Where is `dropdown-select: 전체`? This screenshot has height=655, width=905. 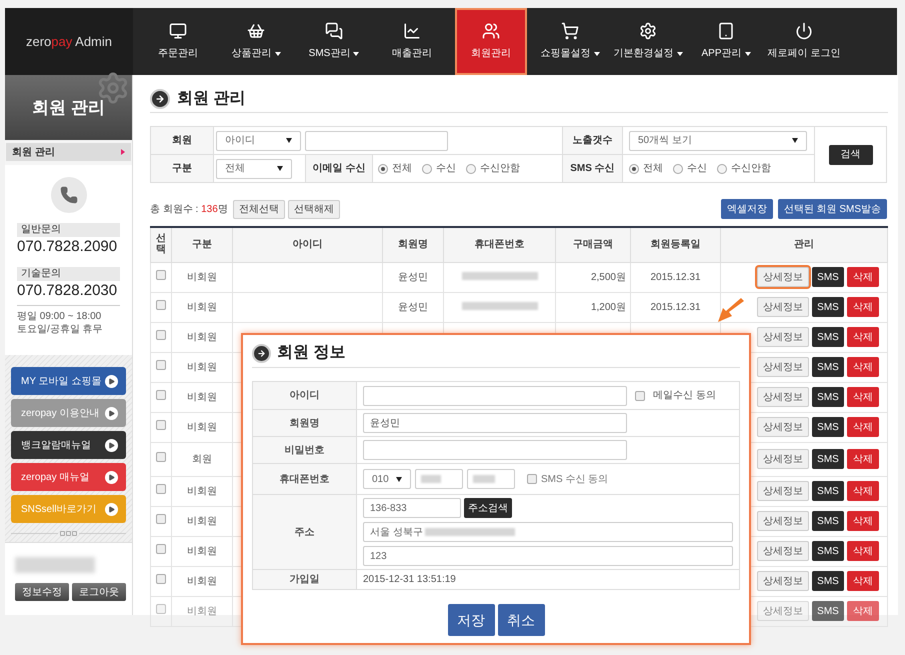 dropdown-select: 전체 is located at coordinates (254, 168).